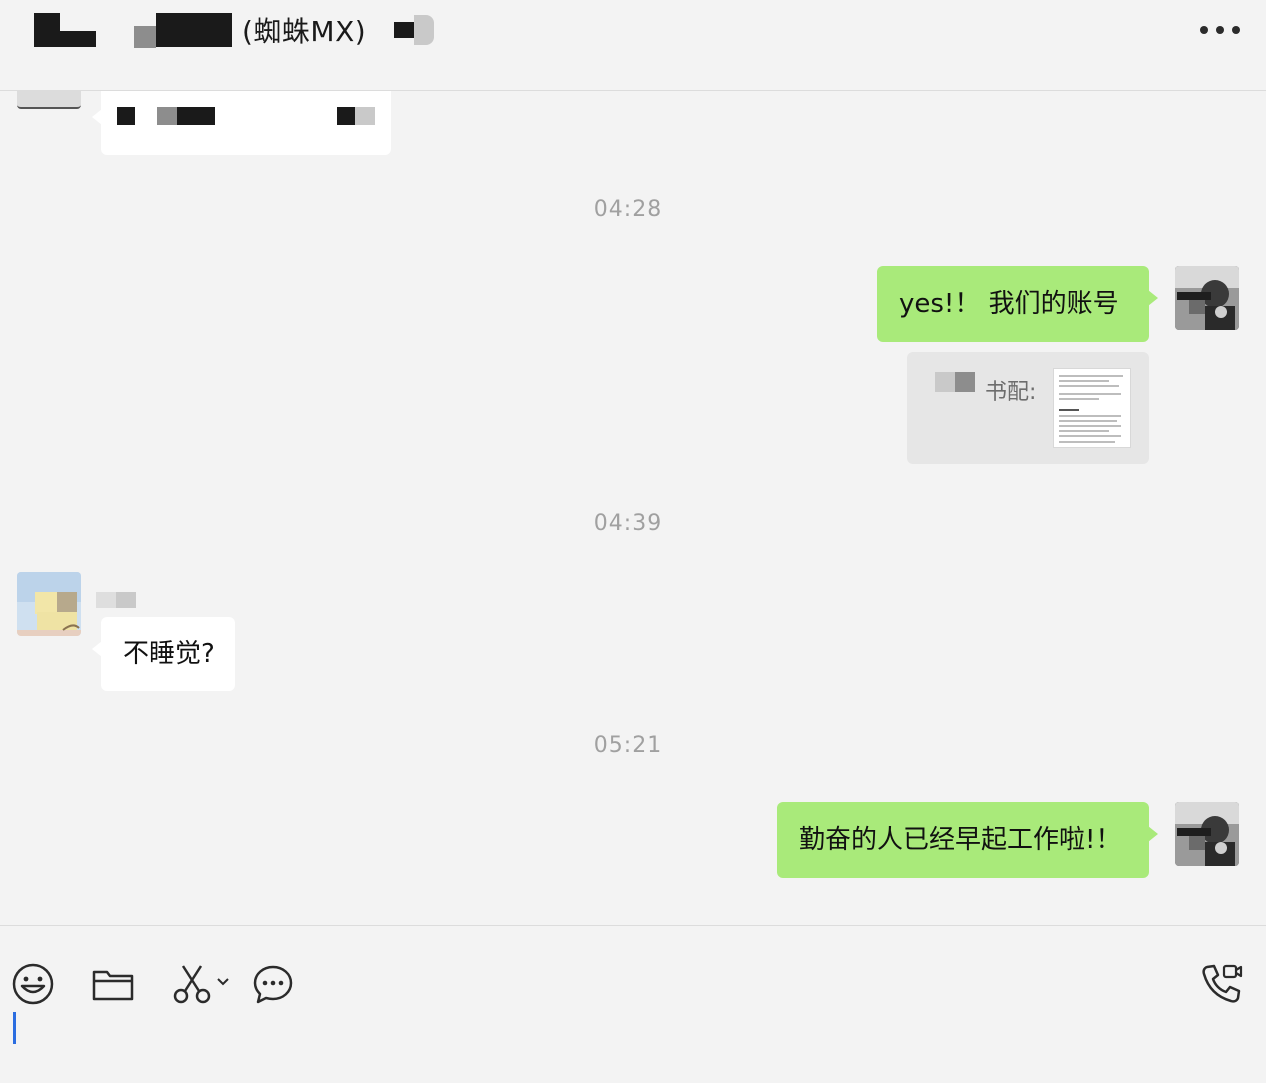 Image resolution: width=1266 pixels, height=1083 pixels. What do you see at coordinates (633, 45) in the screenshot?
I see `chat-header: (蜘蛛MX)` at bounding box center [633, 45].